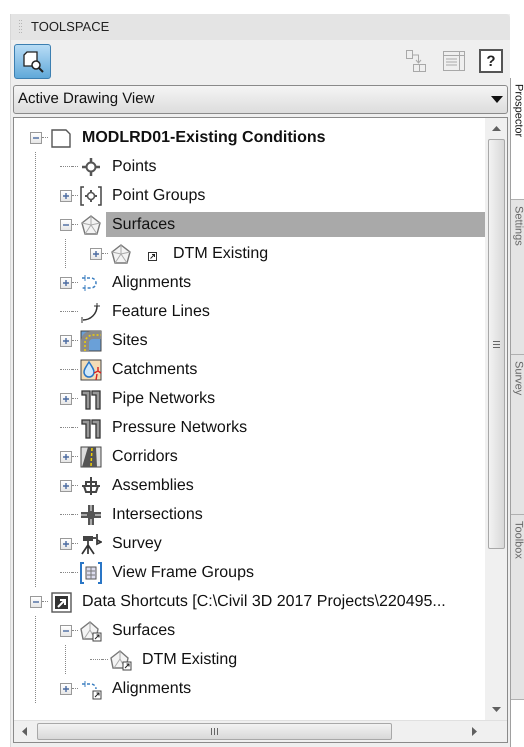 The image size is (524, 747). Describe the element at coordinates (70, 27) in the screenshot. I see `palette-title: TOOLSPACE` at that location.